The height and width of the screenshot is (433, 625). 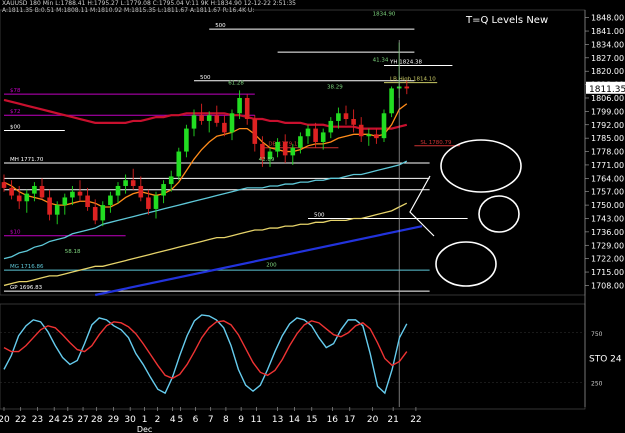 What do you see at coordinates (158, 420) in the screenshot?
I see `x-tick-label: 2` at bounding box center [158, 420].